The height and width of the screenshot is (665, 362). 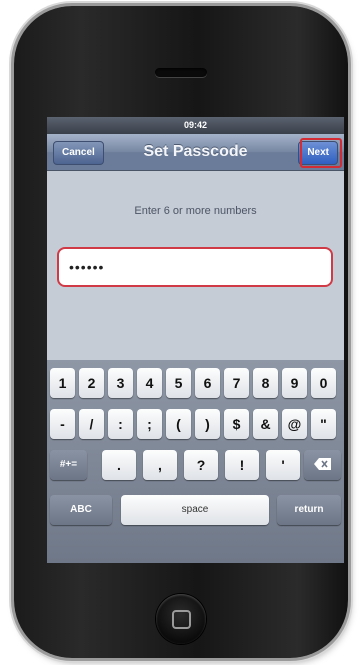 What do you see at coordinates (265, 383) in the screenshot?
I see `key-8: 8` at bounding box center [265, 383].